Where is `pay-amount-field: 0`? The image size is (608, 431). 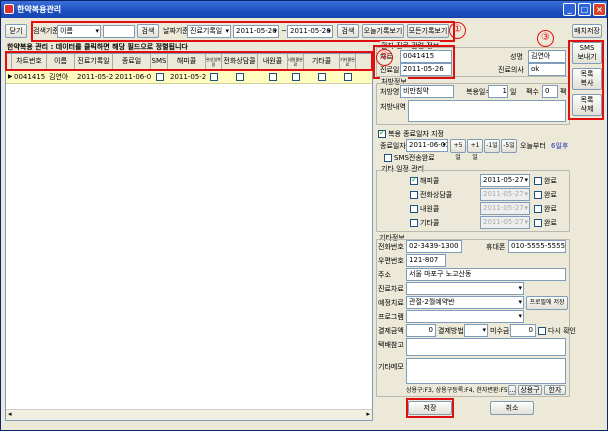 pay-amount-field: 0 is located at coordinates (421, 330).